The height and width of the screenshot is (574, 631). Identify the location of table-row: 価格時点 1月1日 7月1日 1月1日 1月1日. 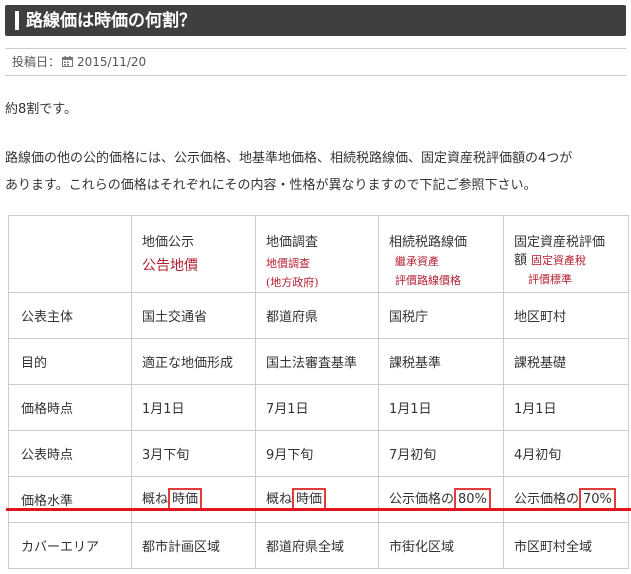
(318, 407).